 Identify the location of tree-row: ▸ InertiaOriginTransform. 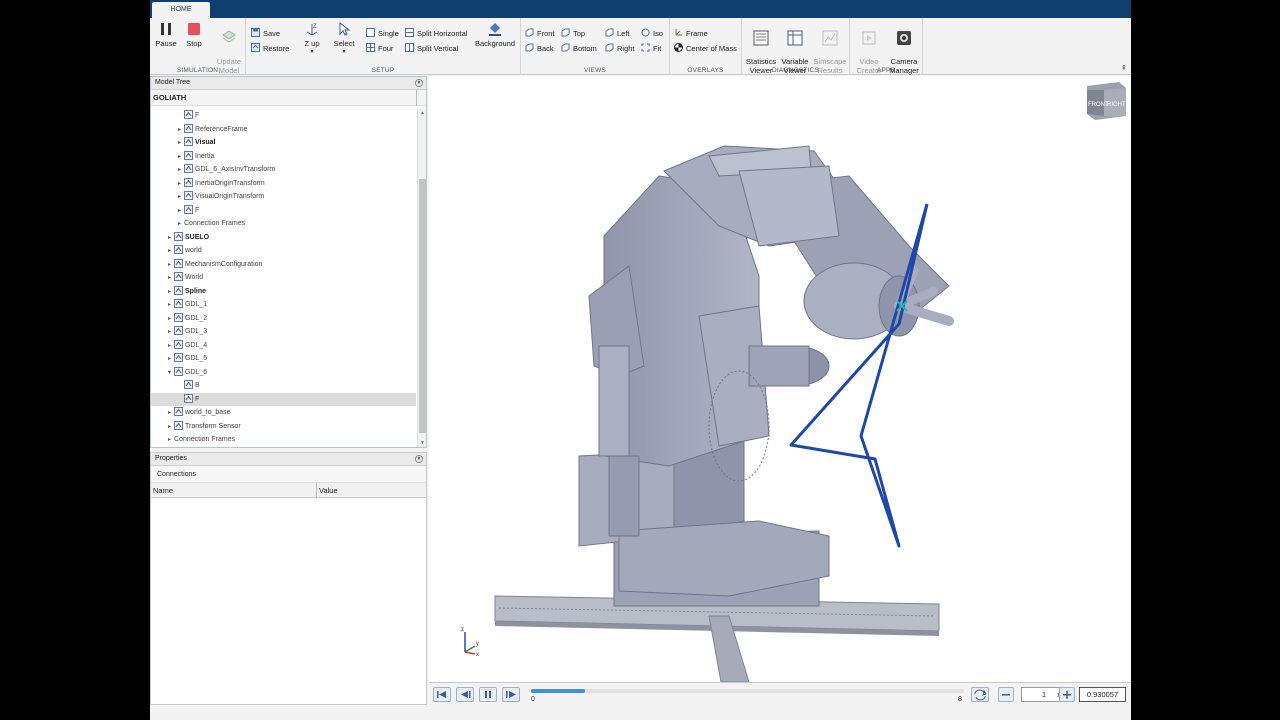
(283, 183).